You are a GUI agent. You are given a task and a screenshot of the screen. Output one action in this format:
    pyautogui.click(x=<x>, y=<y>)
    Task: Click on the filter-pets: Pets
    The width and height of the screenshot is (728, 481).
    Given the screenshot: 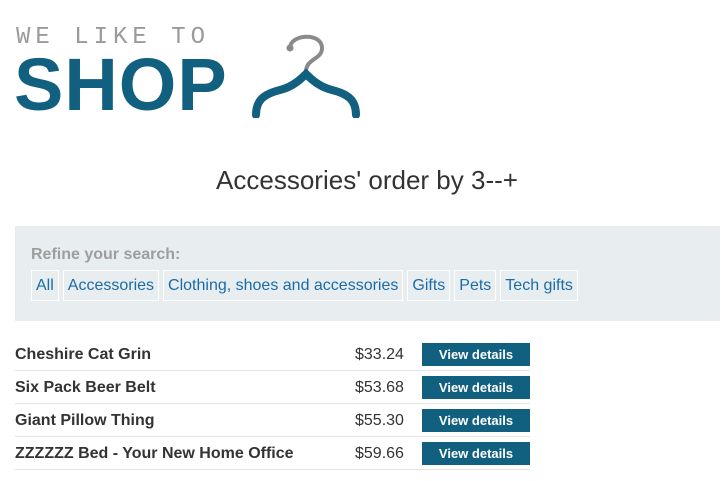 What is the action you would take?
    pyautogui.click(x=475, y=285)
    